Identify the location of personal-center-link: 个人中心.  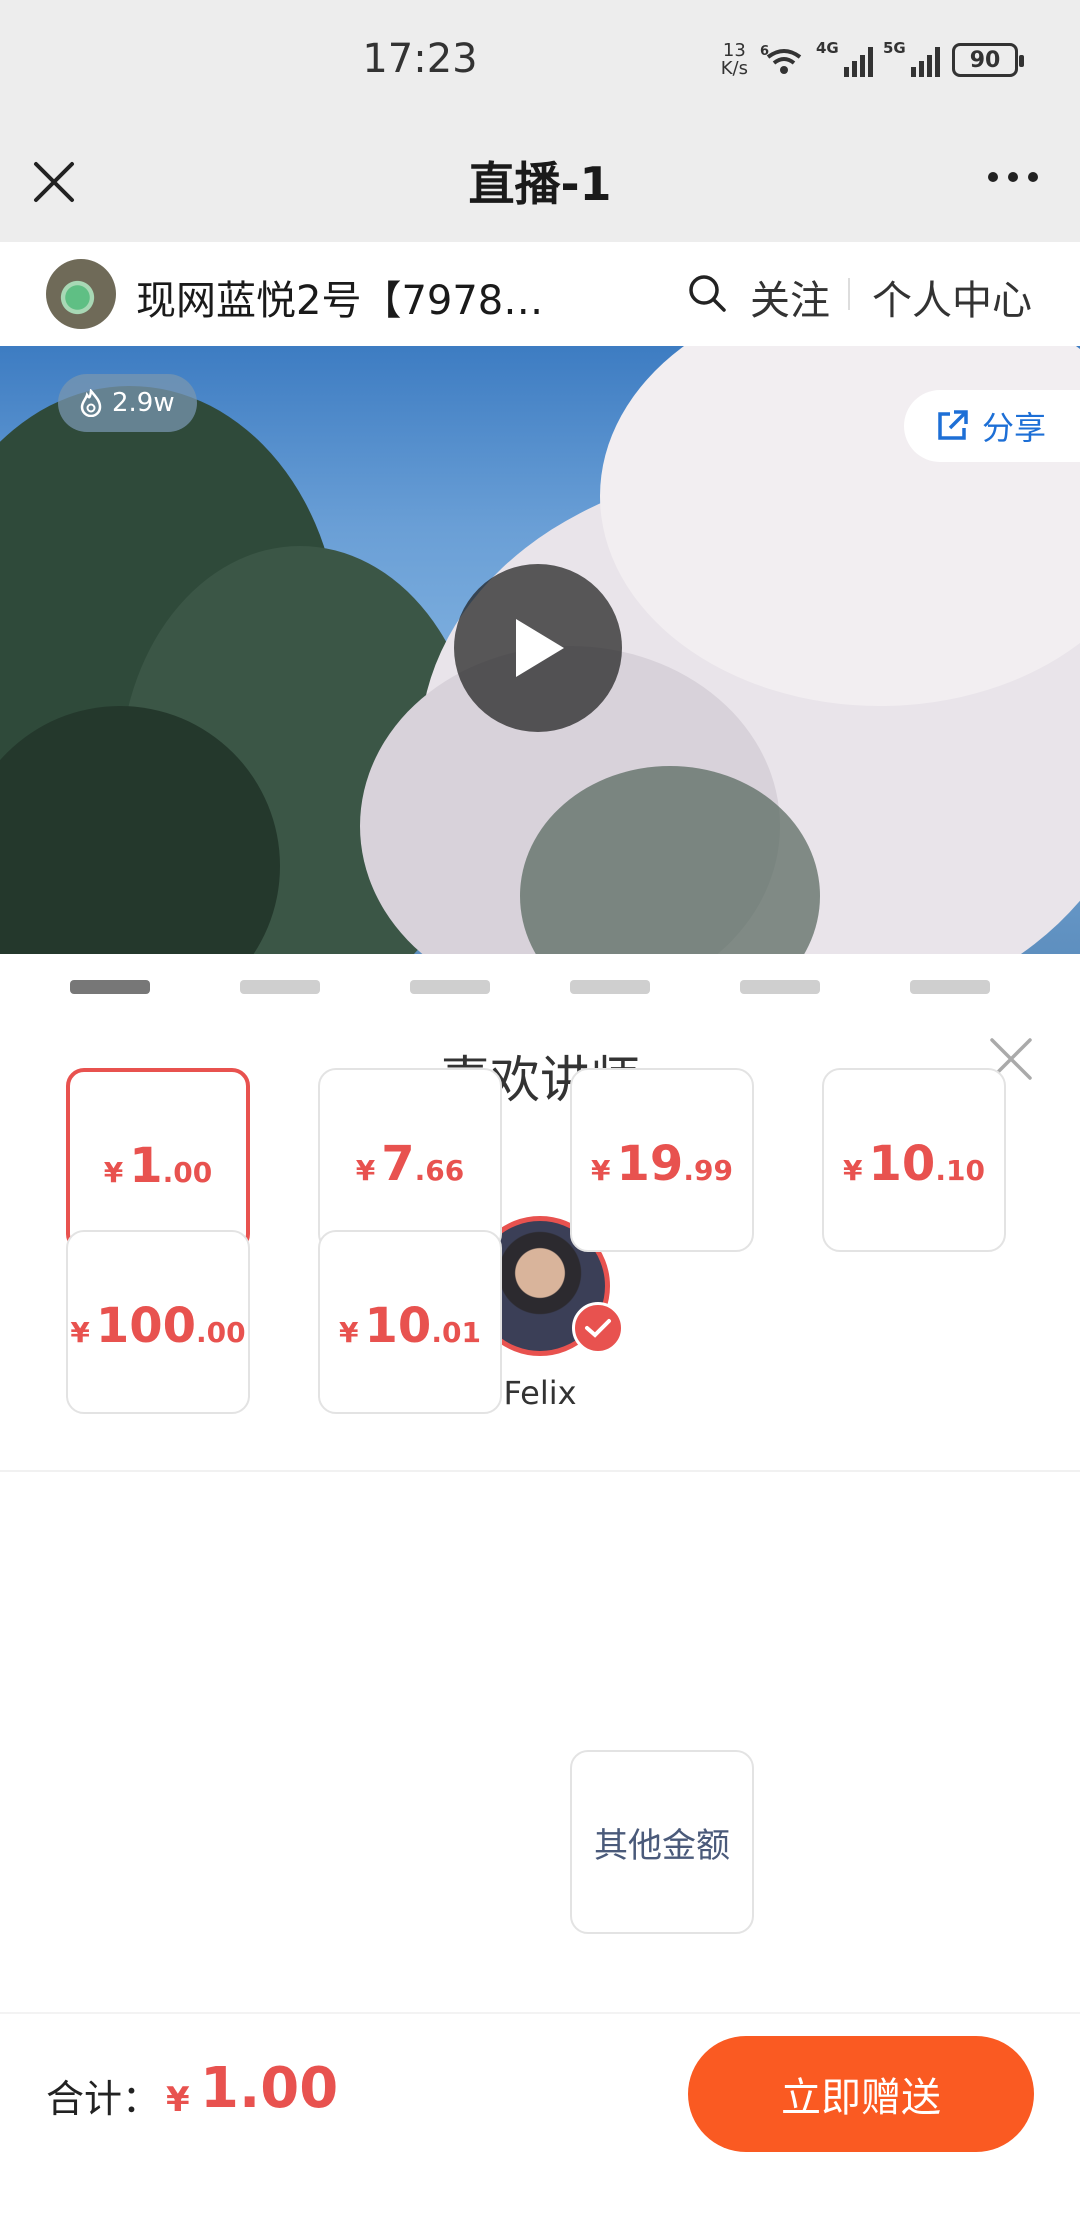
(952, 297).